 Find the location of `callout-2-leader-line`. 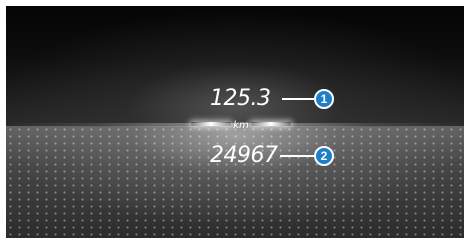

callout-2-leader-line is located at coordinates (297, 156).